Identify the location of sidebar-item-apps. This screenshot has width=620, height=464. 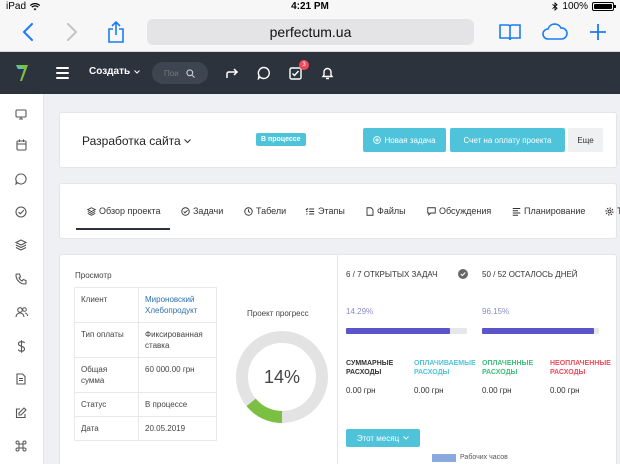
(21, 446).